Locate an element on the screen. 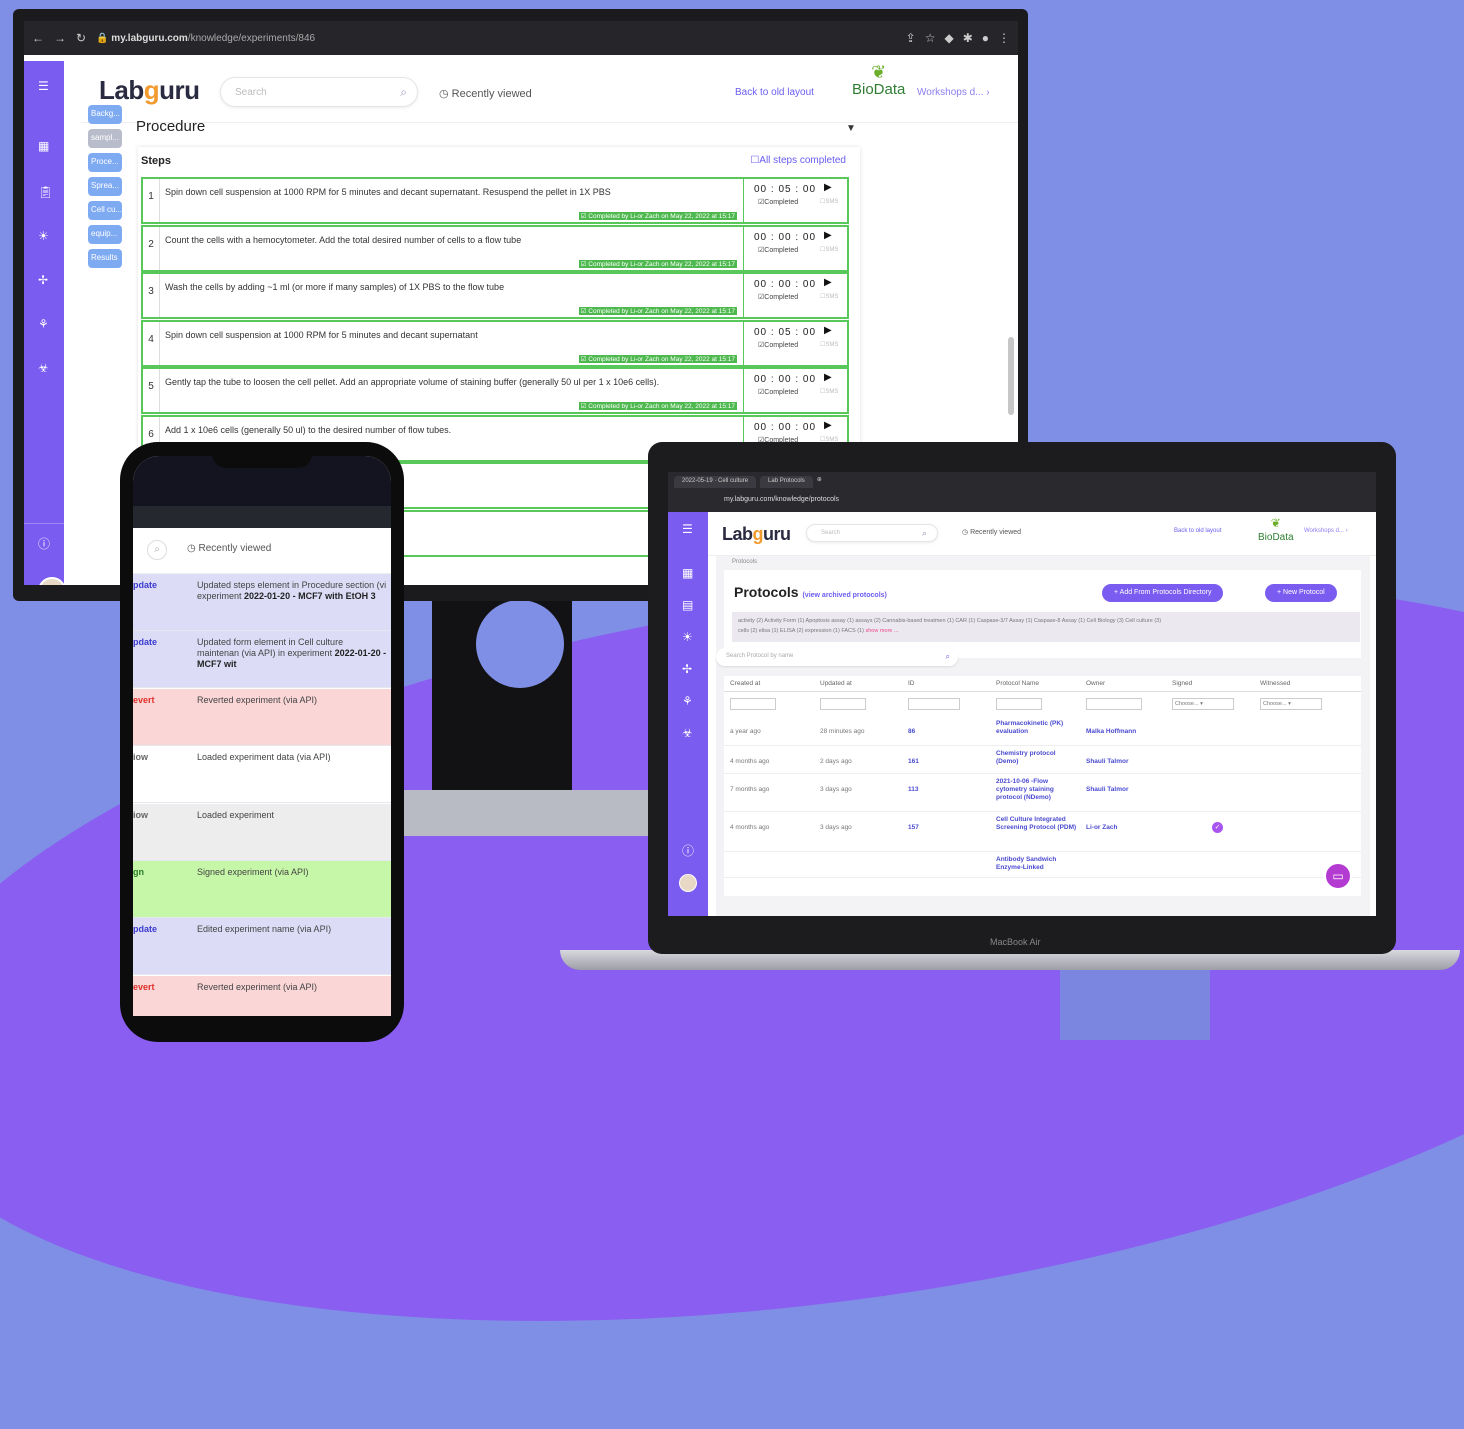 This screenshot has width=1464, height=1429. plant-icon: ⚘ is located at coordinates (43, 324).